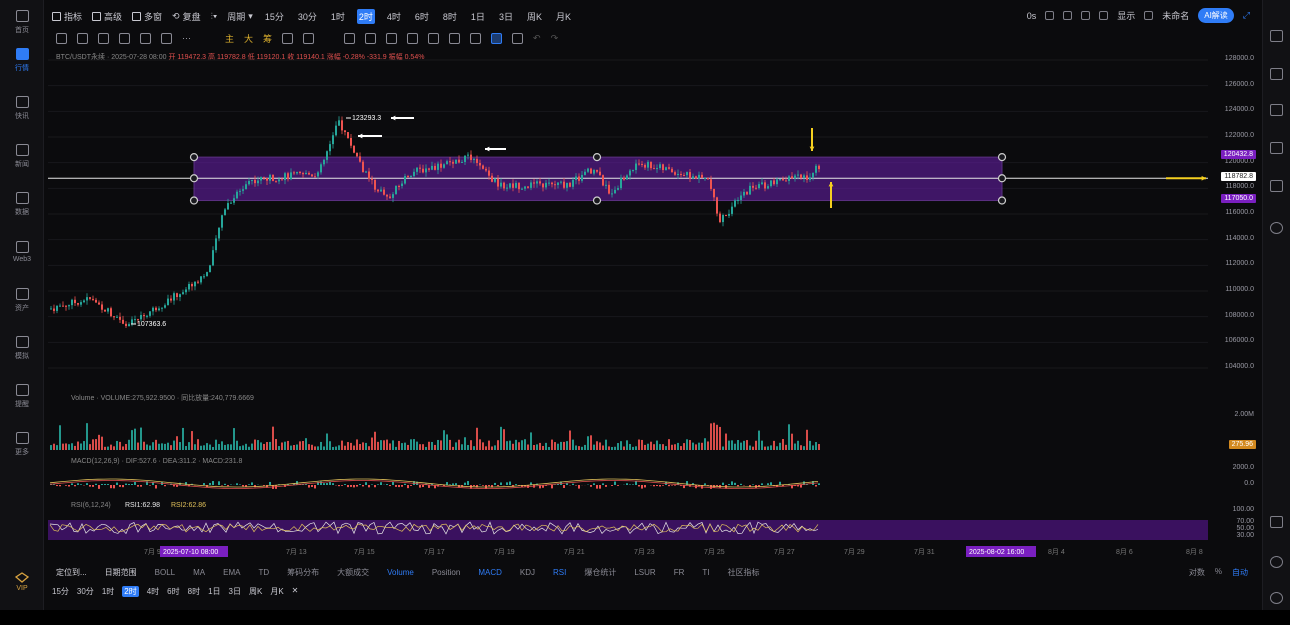 Image resolution: width=1290 pixels, height=625 pixels. Describe the element at coordinates (199, 572) in the screenshot. I see `tab-ma: MA` at that location.